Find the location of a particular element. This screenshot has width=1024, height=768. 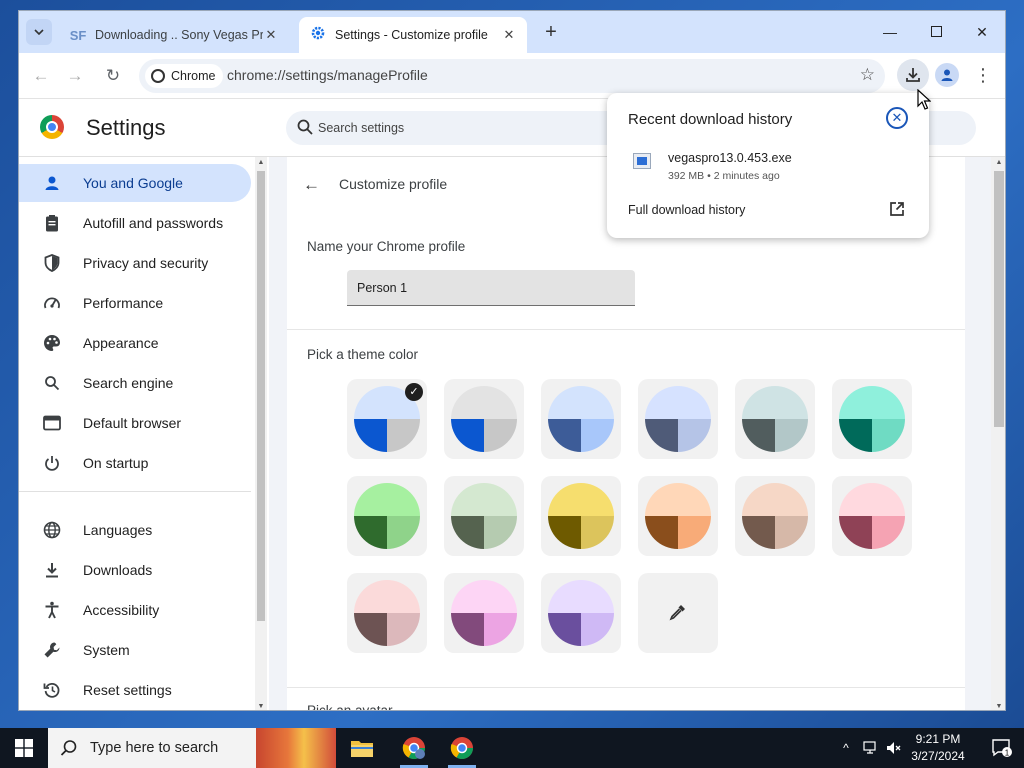

tab-settings: Settings - Customize profile ✕ is located at coordinates (413, 35).